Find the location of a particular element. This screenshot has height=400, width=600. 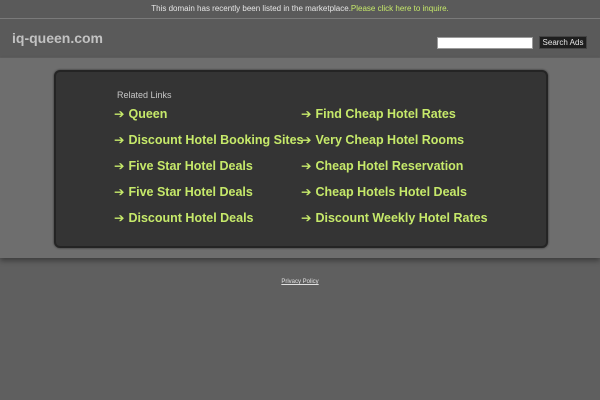

search-ads-button: Search Ads is located at coordinates (563, 42).